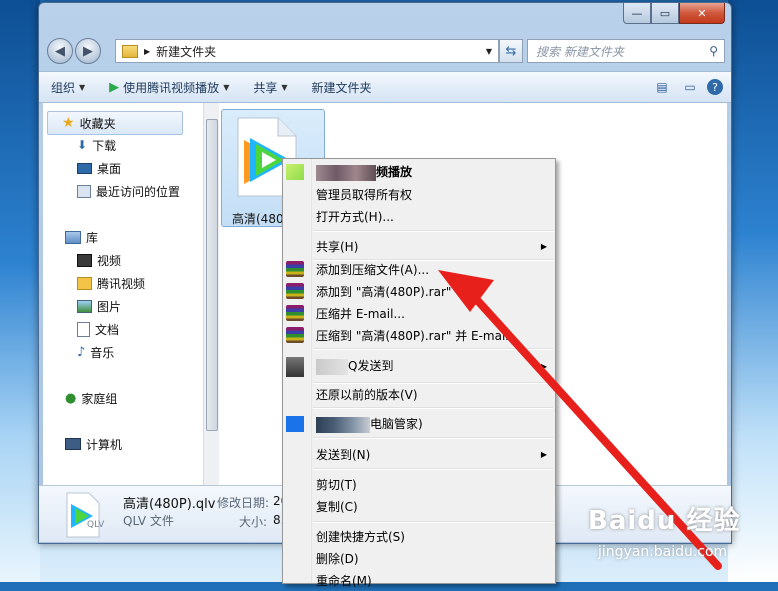 Image resolution: width=778 pixels, height=591 pixels. I want to click on recent-places-icon, so click(84, 191).